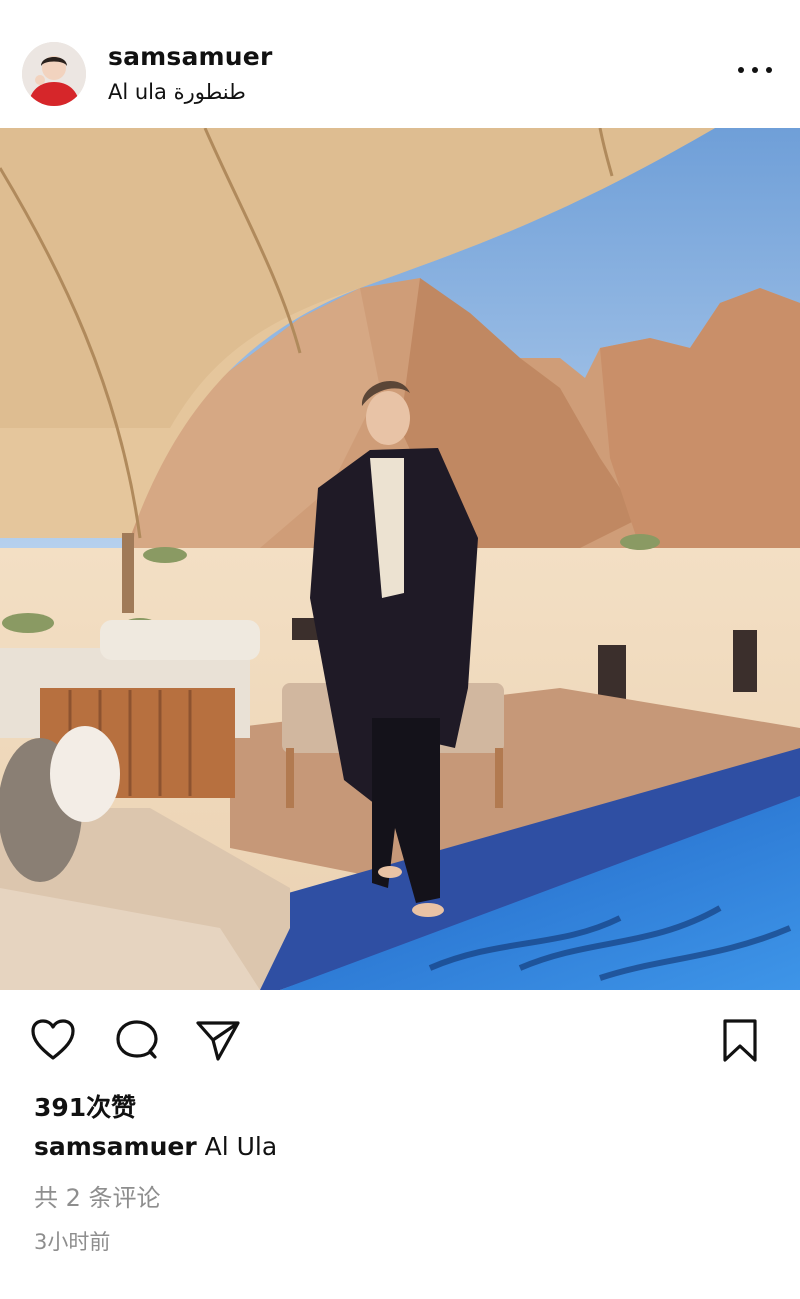  What do you see at coordinates (137, 1043) in the screenshot?
I see `comment-icon` at bounding box center [137, 1043].